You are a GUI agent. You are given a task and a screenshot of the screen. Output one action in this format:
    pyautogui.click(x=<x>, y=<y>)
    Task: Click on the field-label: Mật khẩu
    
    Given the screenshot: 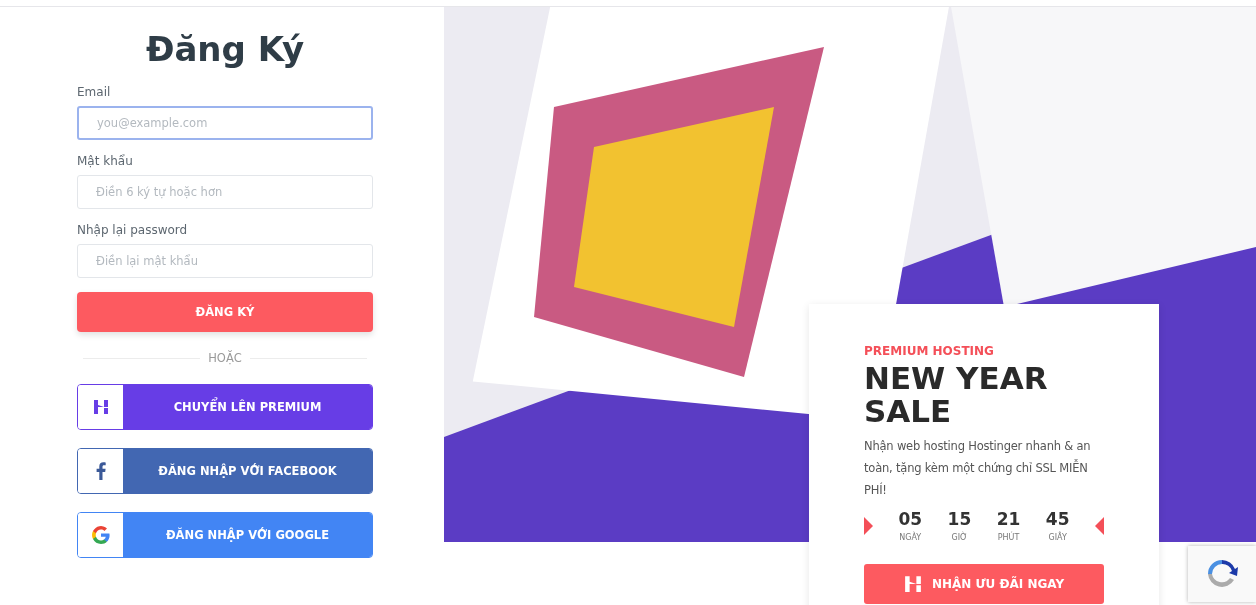 What is the action you would take?
    pyautogui.click(x=105, y=161)
    